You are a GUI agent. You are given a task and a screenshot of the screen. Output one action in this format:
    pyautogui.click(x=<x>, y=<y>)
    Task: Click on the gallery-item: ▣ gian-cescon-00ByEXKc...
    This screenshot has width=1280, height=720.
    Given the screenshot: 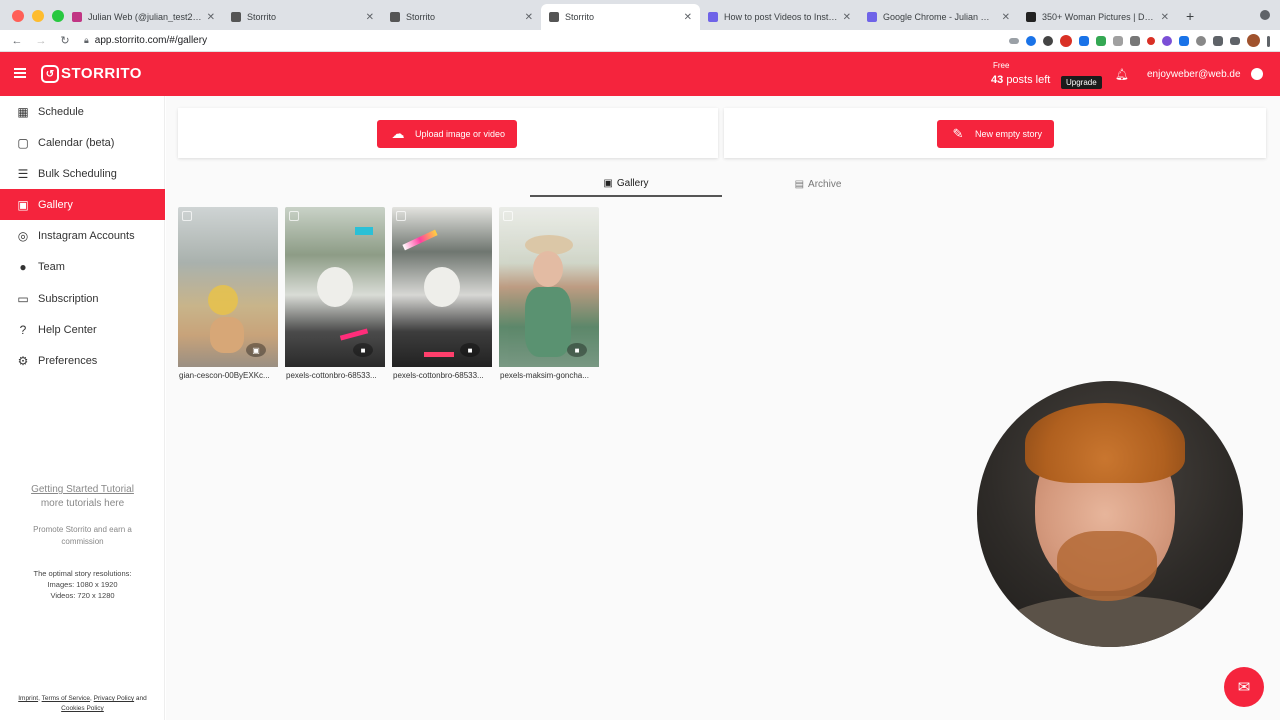 What is the action you would take?
    pyautogui.click(x=228, y=296)
    